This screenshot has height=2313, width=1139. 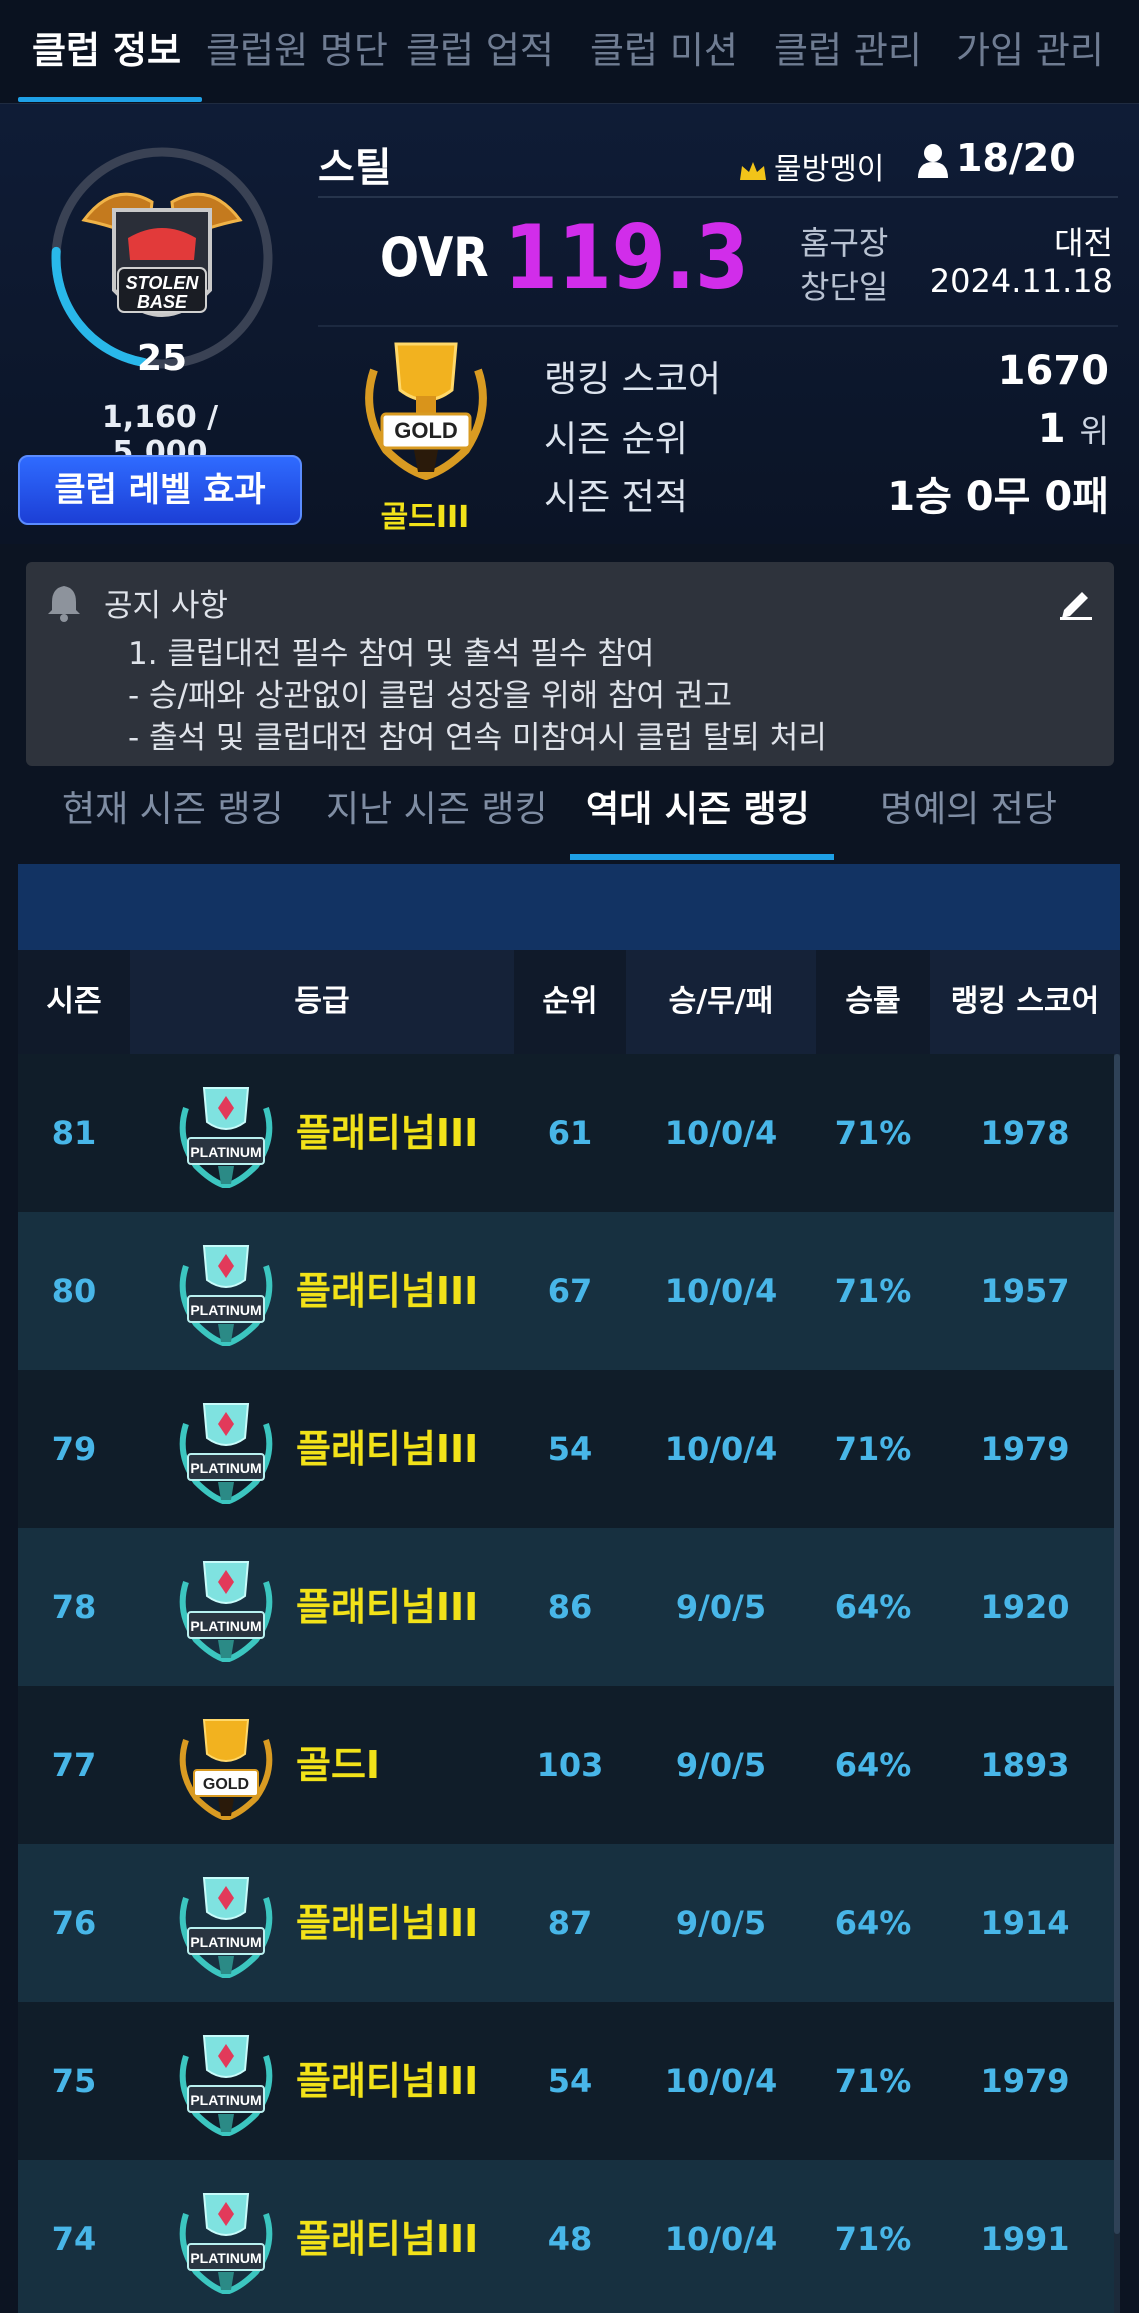 What do you see at coordinates (64, 604) in the screenshot?
I see `bell-icon` at bounding box center [64, 604].